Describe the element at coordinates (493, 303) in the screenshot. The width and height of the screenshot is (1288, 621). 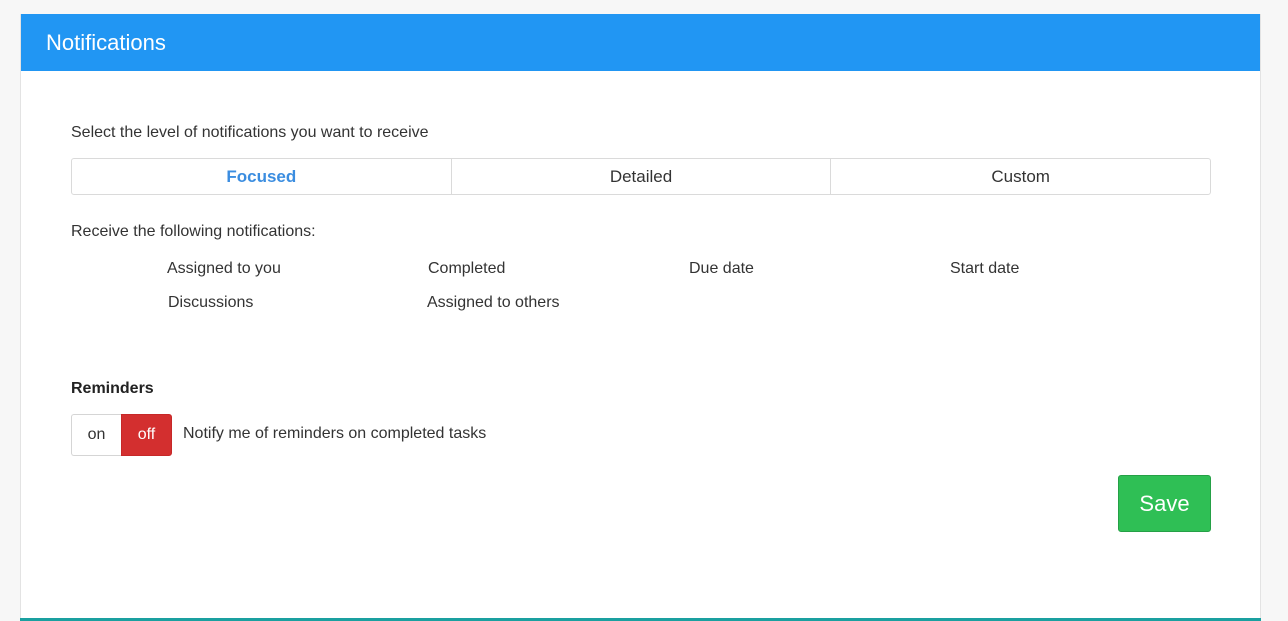
I see `notification-item-assigned-to-others: Assigned to others` at that location.